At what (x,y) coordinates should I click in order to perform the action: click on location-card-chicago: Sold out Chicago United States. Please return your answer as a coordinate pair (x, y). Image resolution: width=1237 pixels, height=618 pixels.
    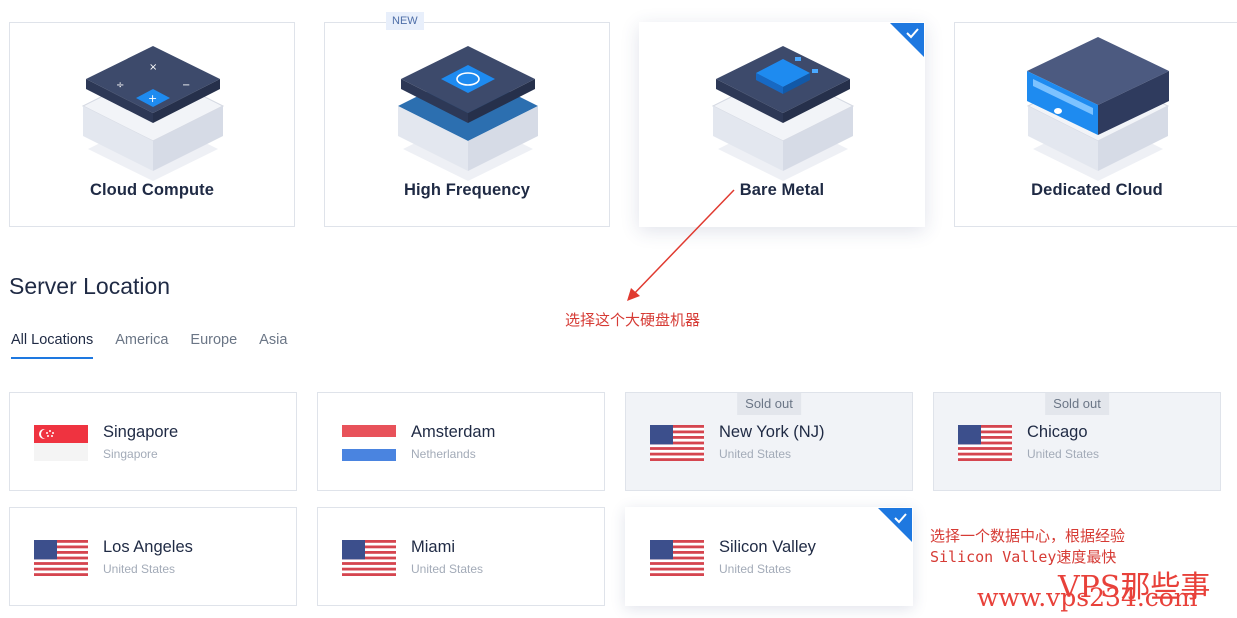
    Looking at the image, I should click on (1077, 441).